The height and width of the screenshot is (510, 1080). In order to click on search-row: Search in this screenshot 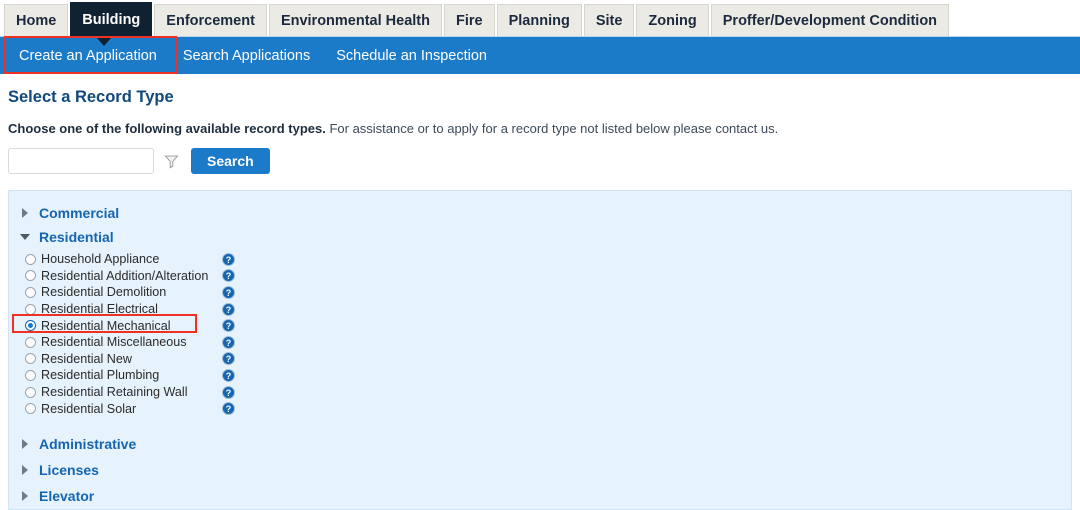, I will do `click(540, 161)`.